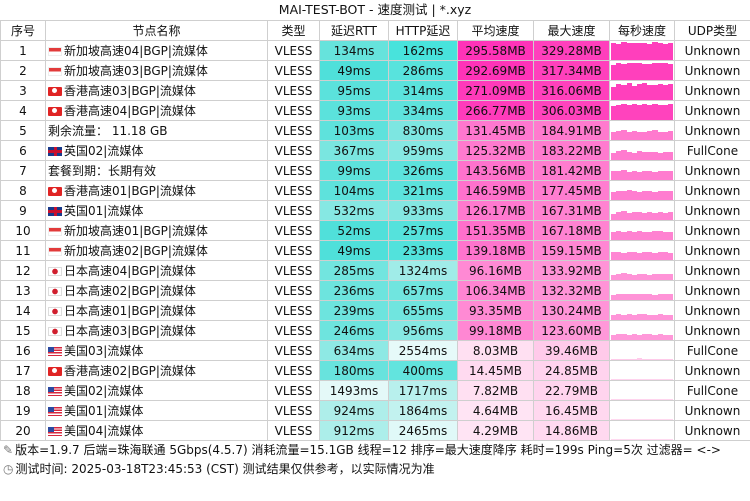  I want to click on node-name-cell: 日本高速01|BGP|流媒体, so click(156, 310).